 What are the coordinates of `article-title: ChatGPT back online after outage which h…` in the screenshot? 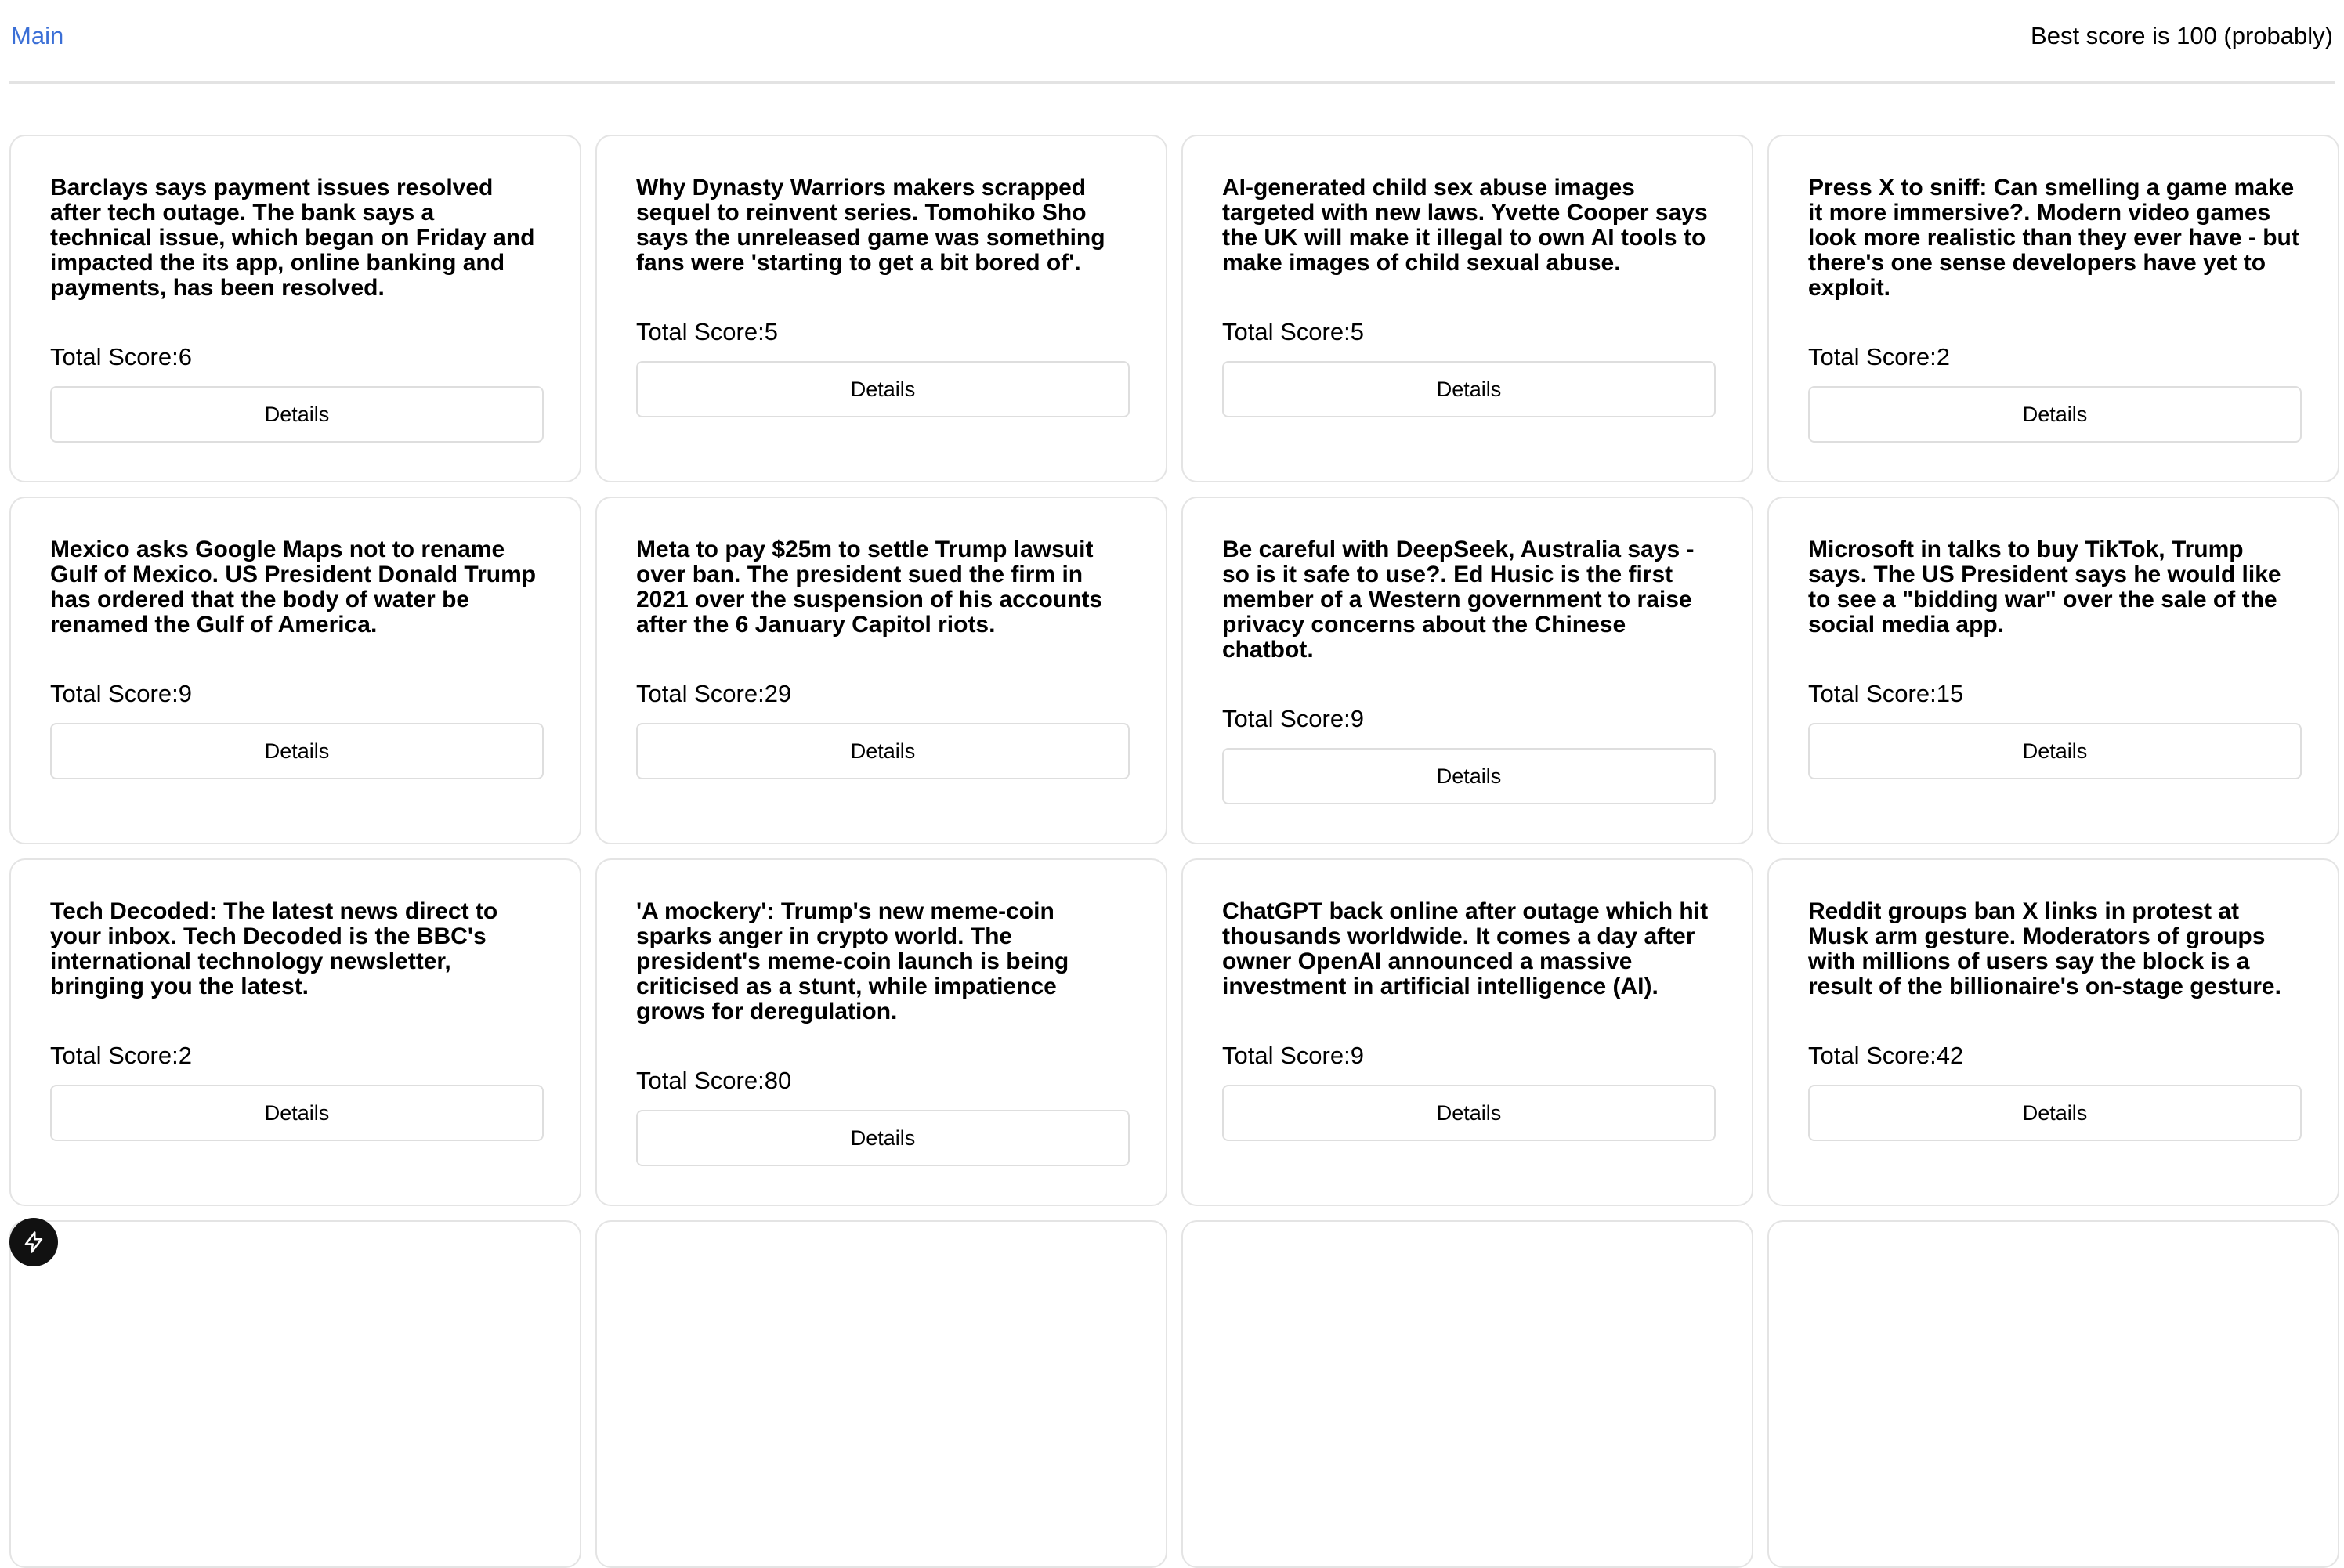 It's located at (1465, 948).